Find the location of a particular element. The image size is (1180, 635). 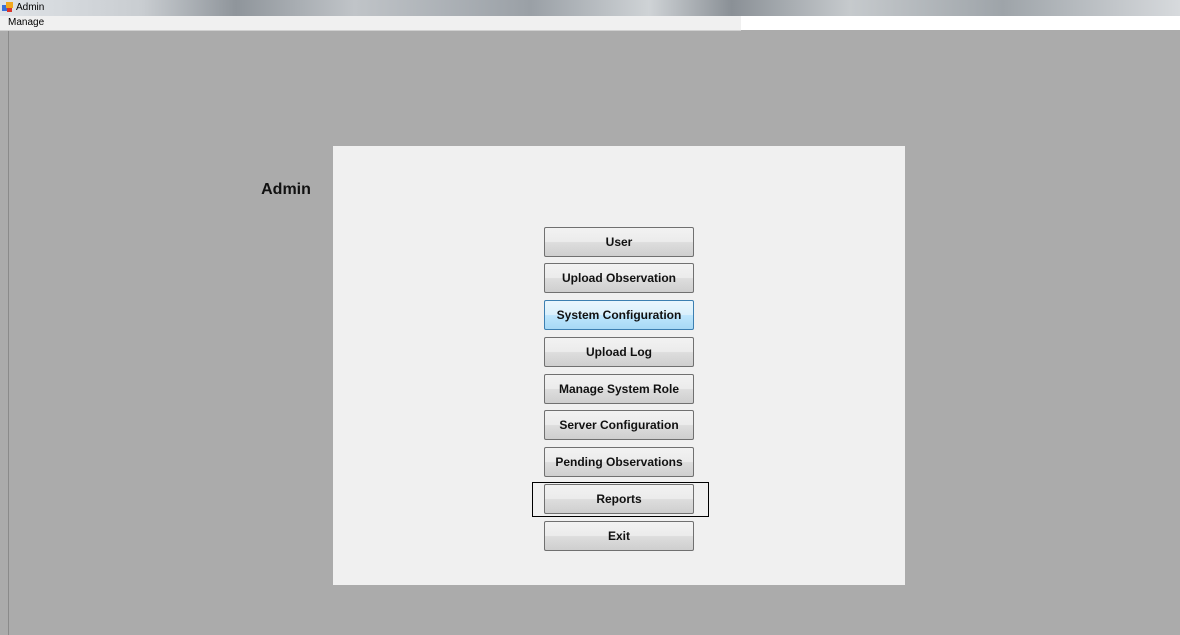

pending-observations-button: Pending Observations is located at coordinates (619, 462).